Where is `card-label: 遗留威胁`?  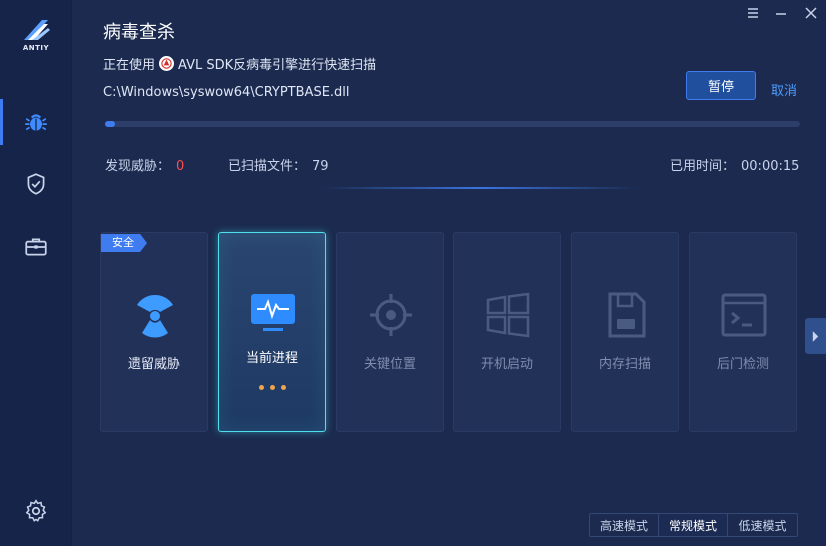 card-label: 遗留威胁 is located at coordinates (153, 364).